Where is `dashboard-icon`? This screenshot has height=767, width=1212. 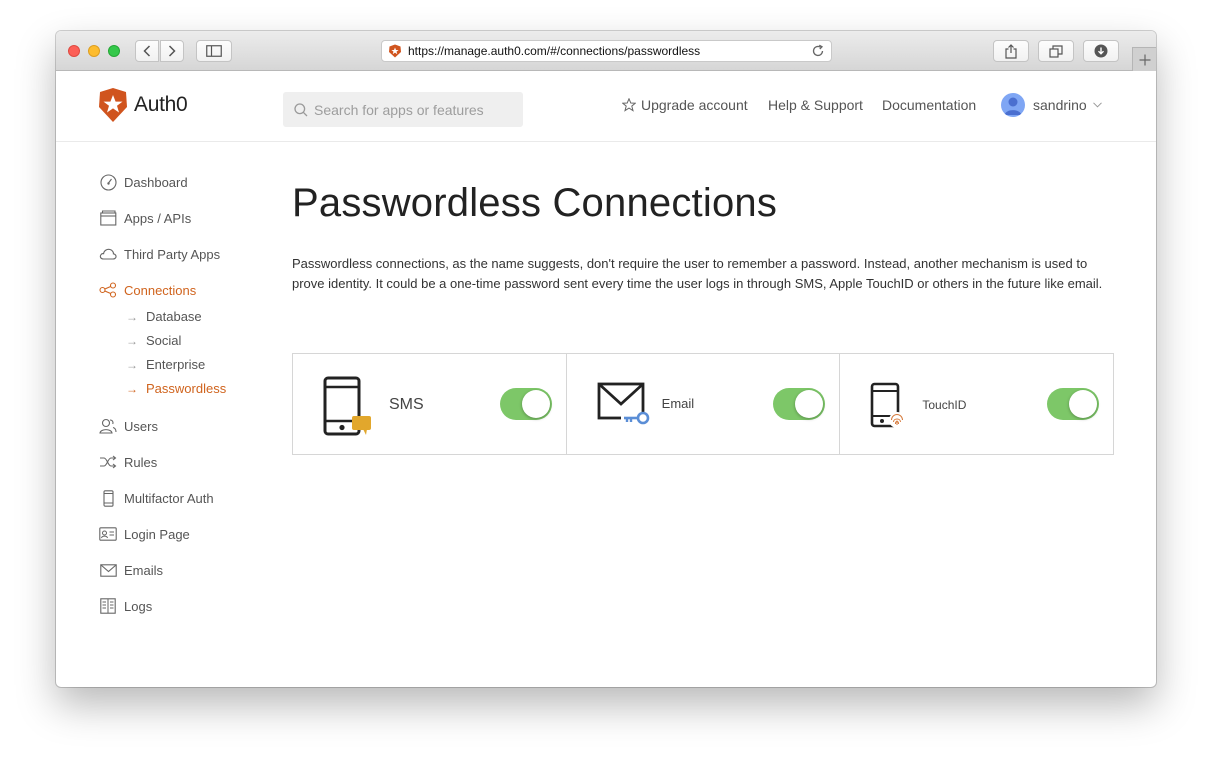 dashboard-icon is located at coordinates (108, 182).